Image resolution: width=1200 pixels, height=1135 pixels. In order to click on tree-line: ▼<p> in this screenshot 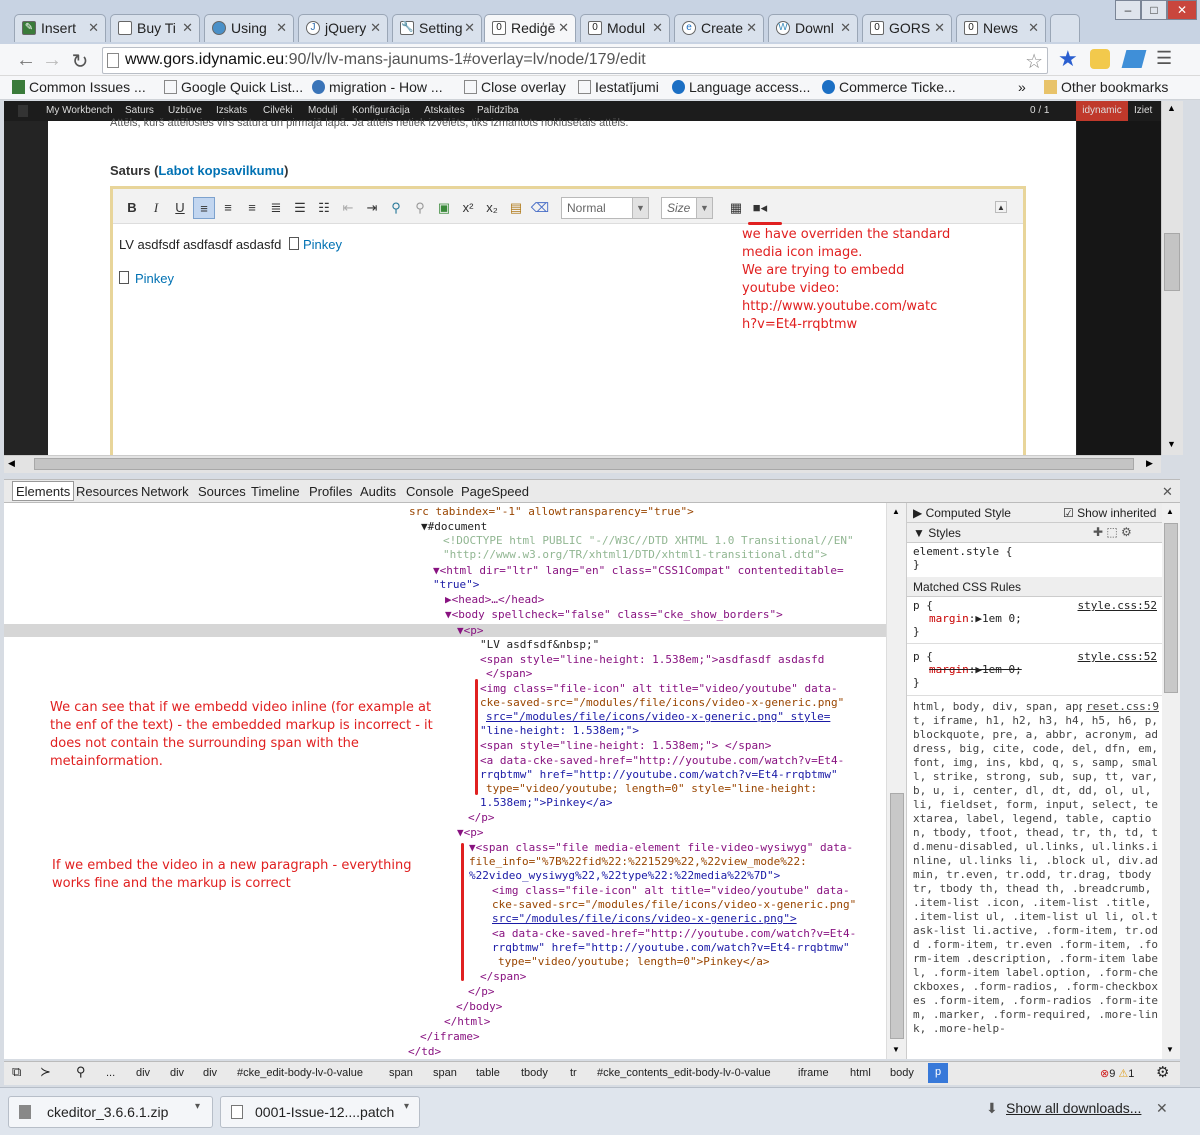, I will do `click(470, 630)`.